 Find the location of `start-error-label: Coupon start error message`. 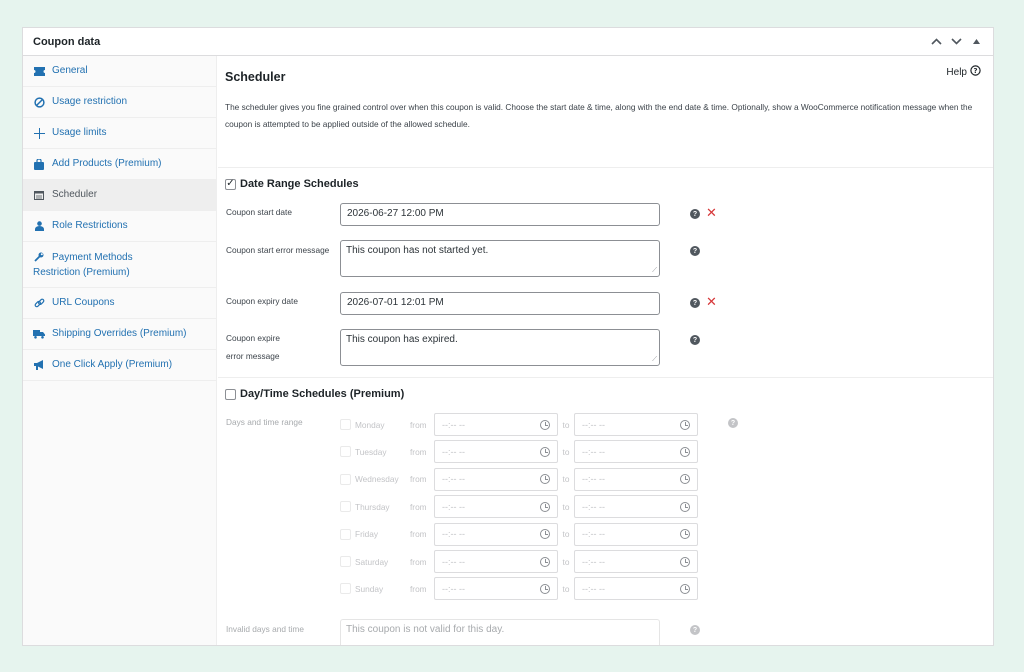

start-error-label: Coupon start error message is located at coordinates (278, 250).